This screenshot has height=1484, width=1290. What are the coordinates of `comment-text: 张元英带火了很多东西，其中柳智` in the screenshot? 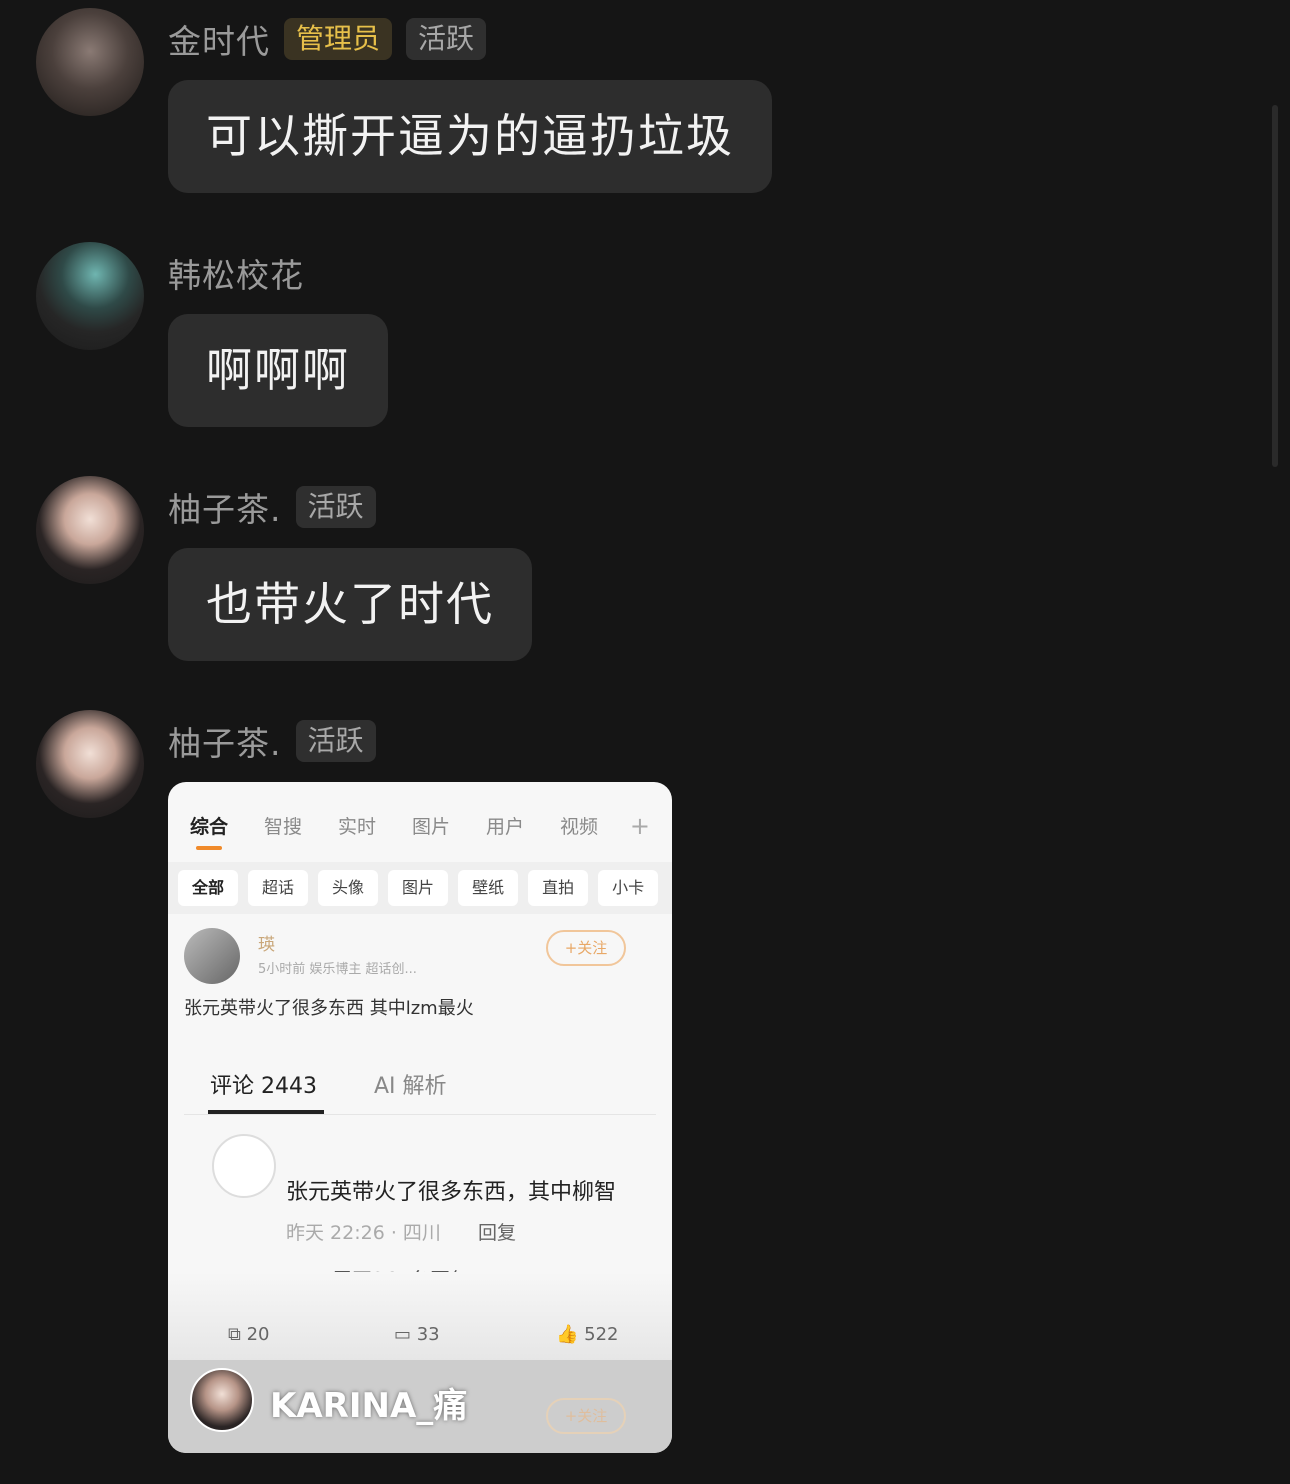 It's located at (451, 1192).